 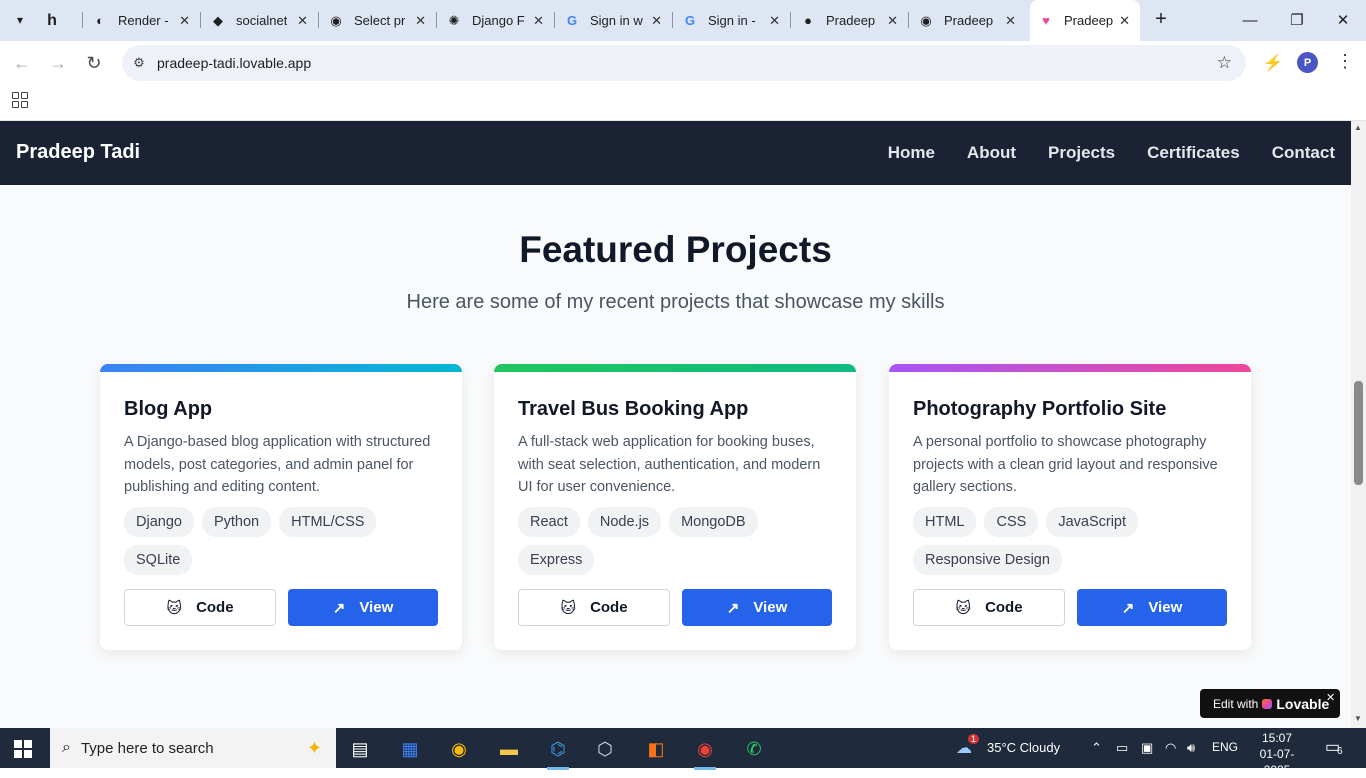 I want to click on meet-icon: ▣, so click(x=1147, y=748).